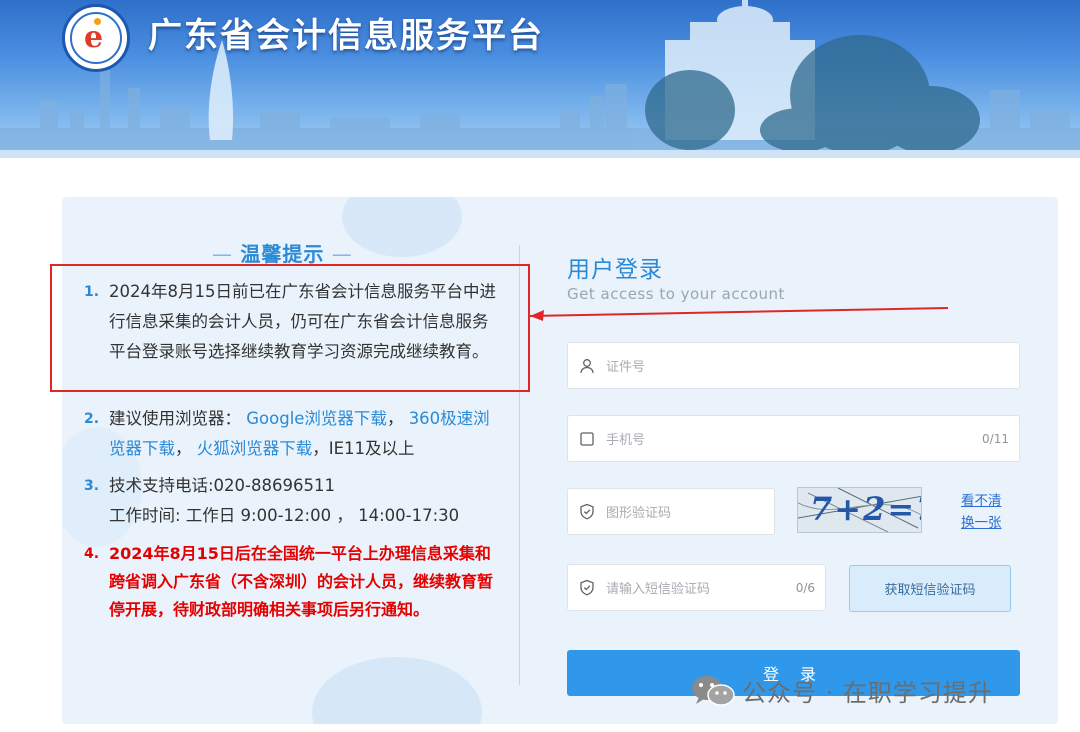 The width and height of the screenshot is (1080, 732). Describe the element at coordinates (793, 365) in the screenshot. I see `id-number-input: 证件号` at that location.